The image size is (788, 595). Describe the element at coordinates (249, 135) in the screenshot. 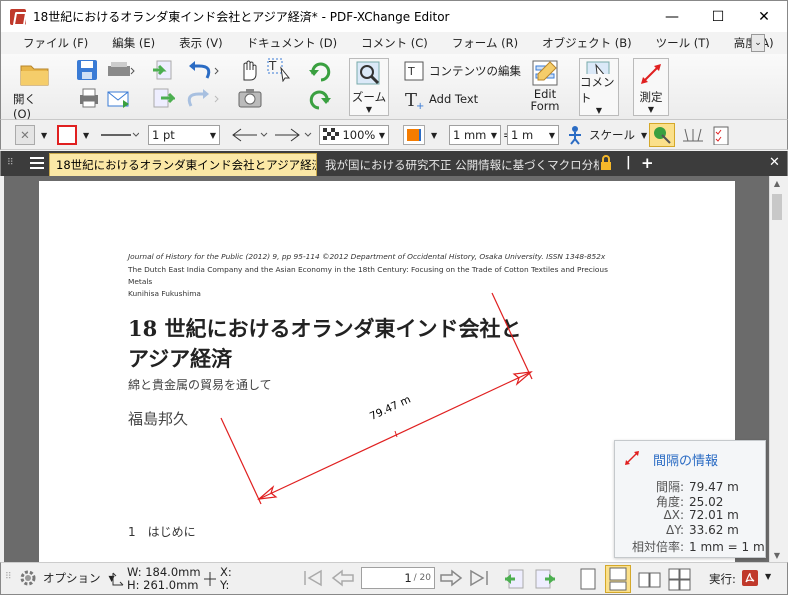

I see `line-start-arrow-icon` at that location.